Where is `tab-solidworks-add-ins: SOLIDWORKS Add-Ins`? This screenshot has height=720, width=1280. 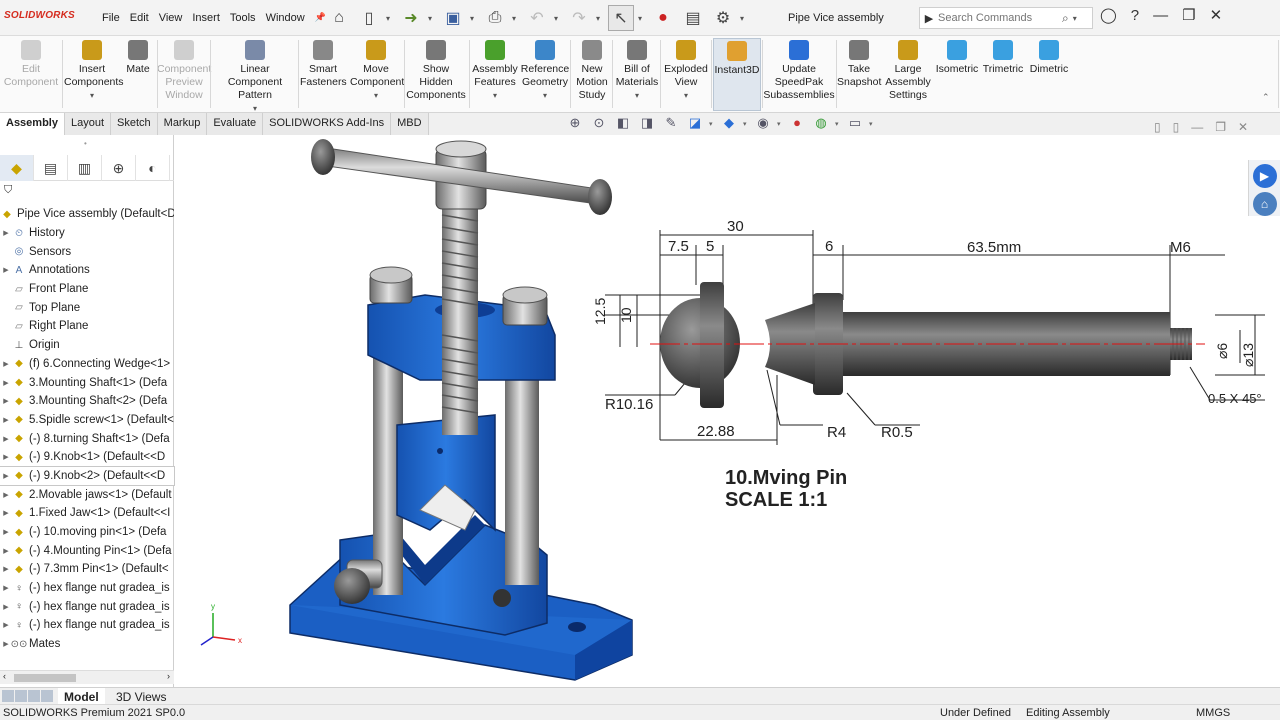
tab-solidworks-add-ins: SOLIDWORKS Add-Ins is located at coordinates (327, 124).